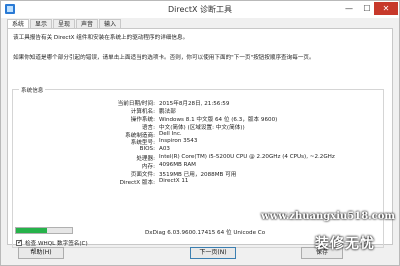 The height and width of the screenshot is (266, 400). What do you see at coordinates (32, 90) in the screenshot?
I see `system-info-group-title: 系统信息` at bounding box center [32, 90].